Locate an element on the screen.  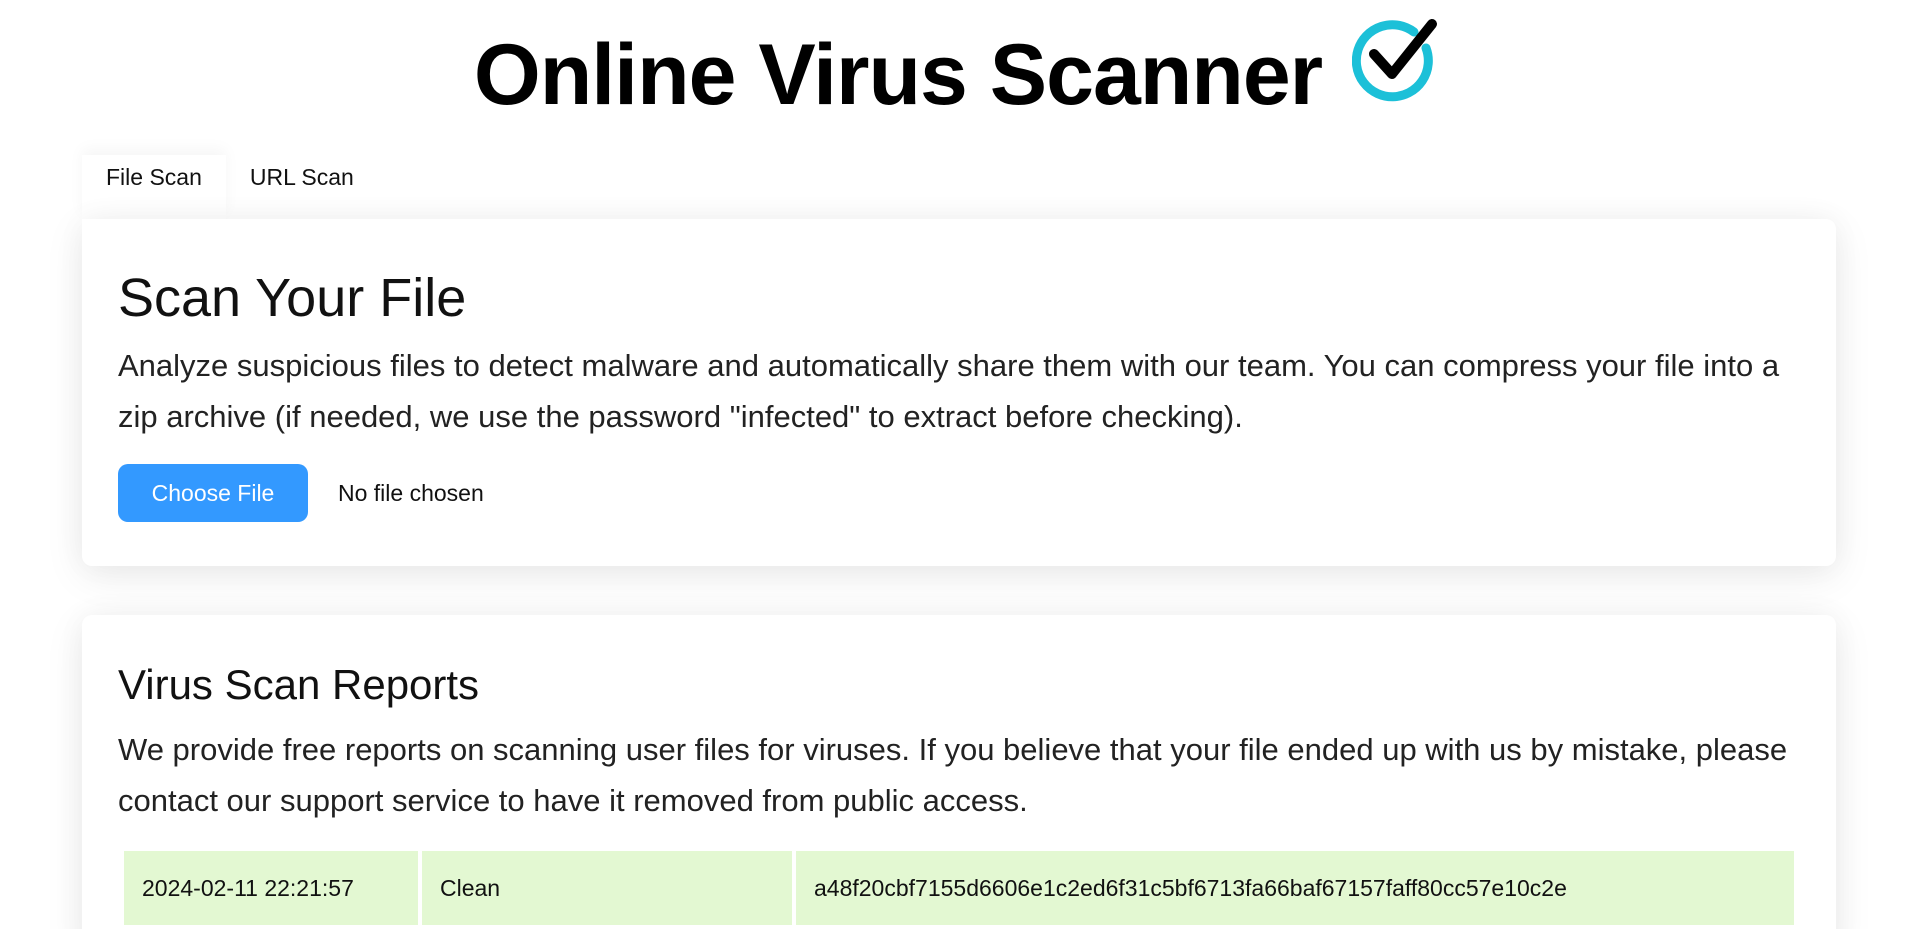
file-input-row: Choose File No file chosen is located at coordinates (301, 493).